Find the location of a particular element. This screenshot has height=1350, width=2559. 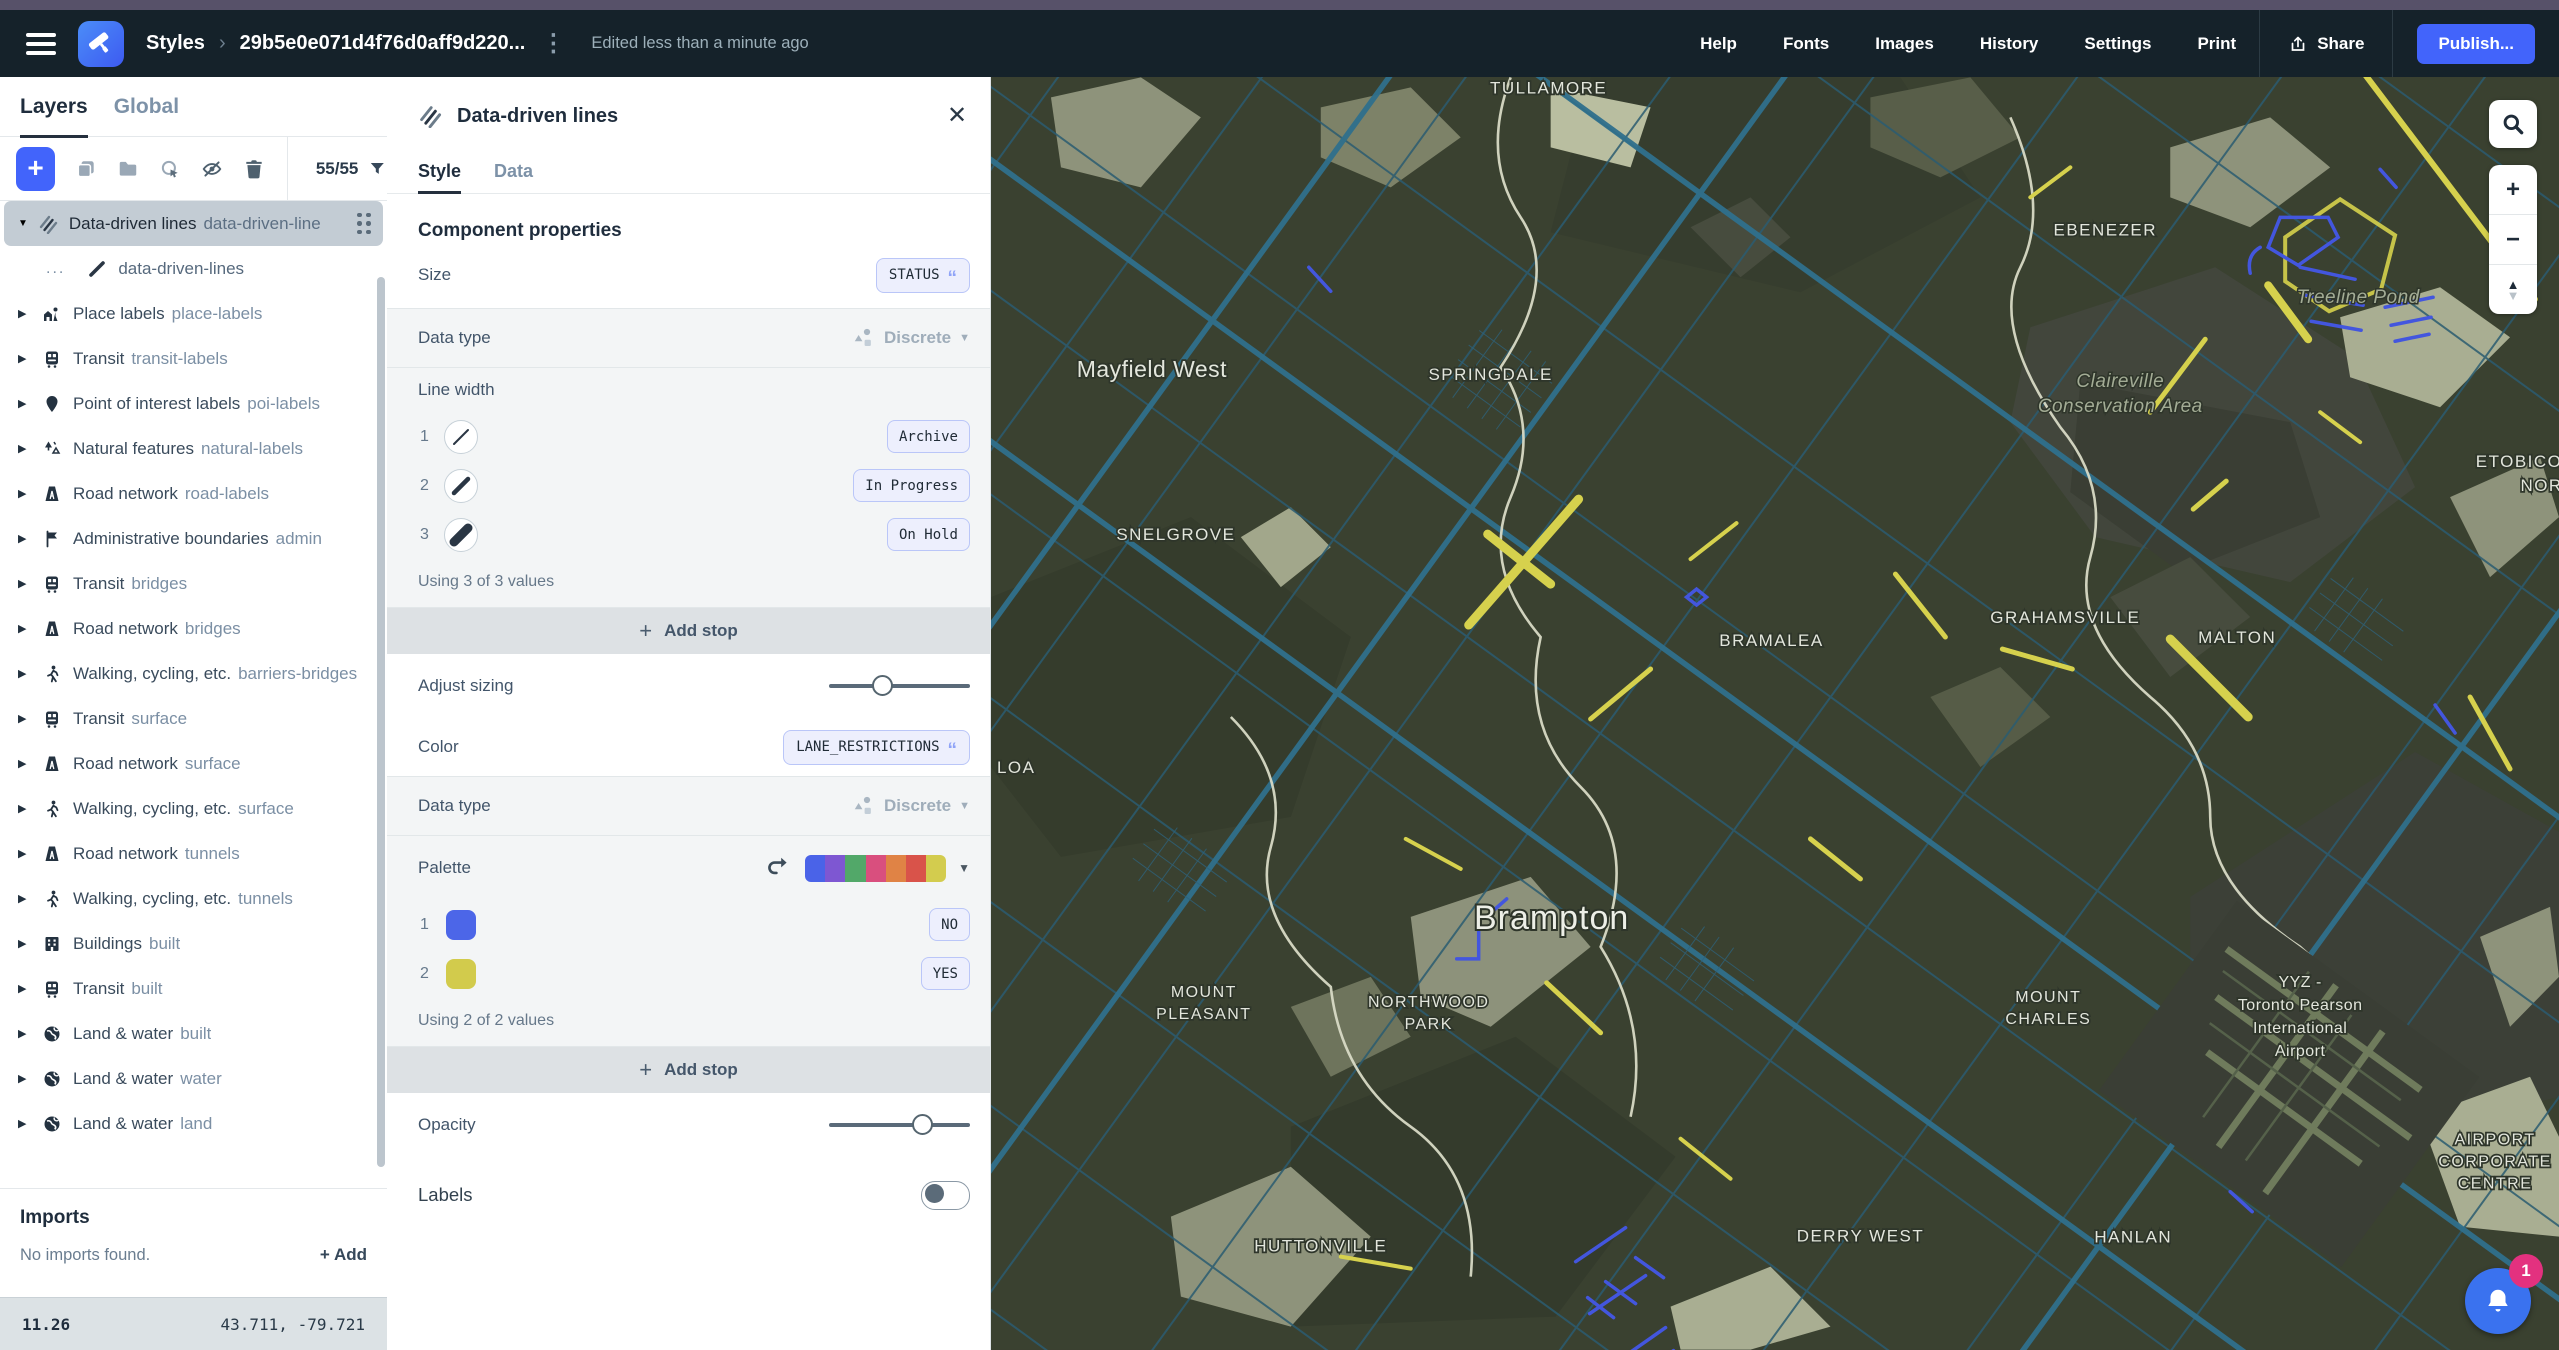

nav-help: Help is located at coordinates (1718, 44).